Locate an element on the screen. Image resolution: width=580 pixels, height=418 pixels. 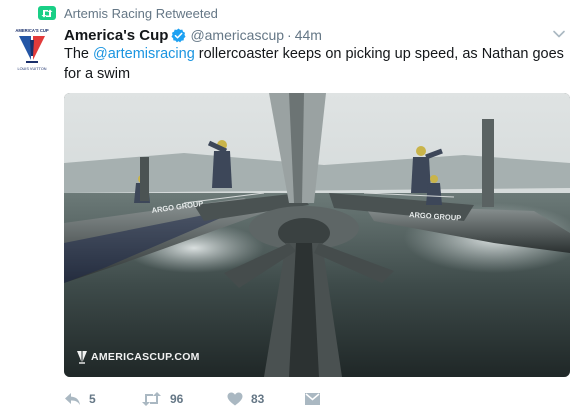
retweet-context-text: Artemis Racing Retweeted is located at coordinates (141, 13).